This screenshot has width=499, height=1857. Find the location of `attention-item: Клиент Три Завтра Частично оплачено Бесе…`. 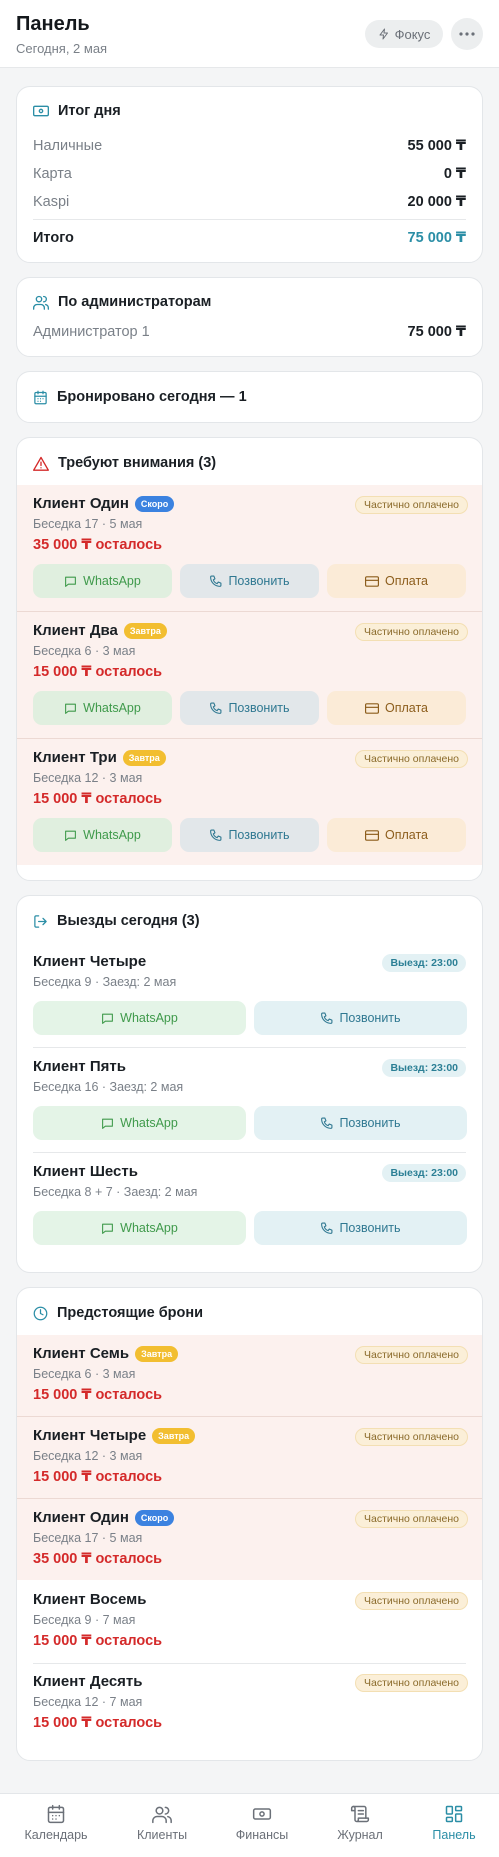

attention-item: Клиент Три Завтра Частично оплачено Бесе… is located at coordinates (249, 802).